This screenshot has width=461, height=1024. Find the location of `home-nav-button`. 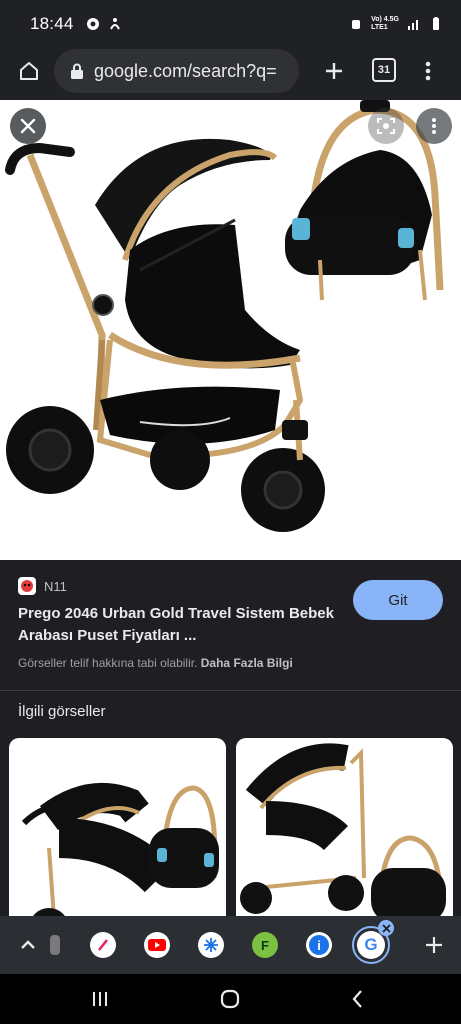

home-nav-button is located at coordinates (230, 999).